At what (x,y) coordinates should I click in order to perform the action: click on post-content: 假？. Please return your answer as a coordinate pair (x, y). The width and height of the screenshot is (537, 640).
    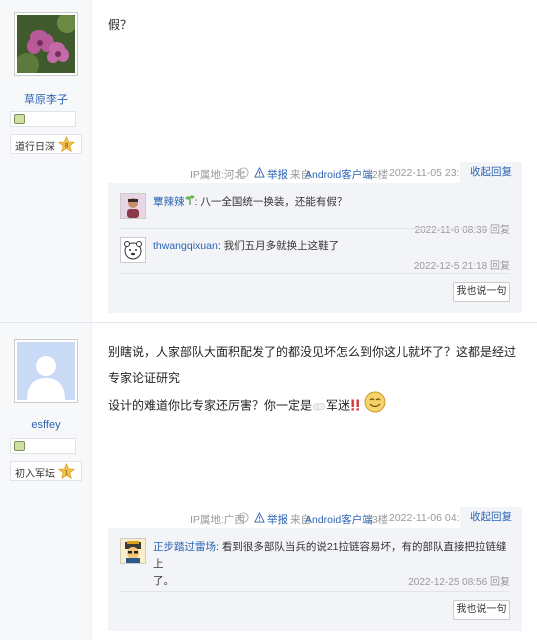
    Looking at the image, I should click on (120, 25).